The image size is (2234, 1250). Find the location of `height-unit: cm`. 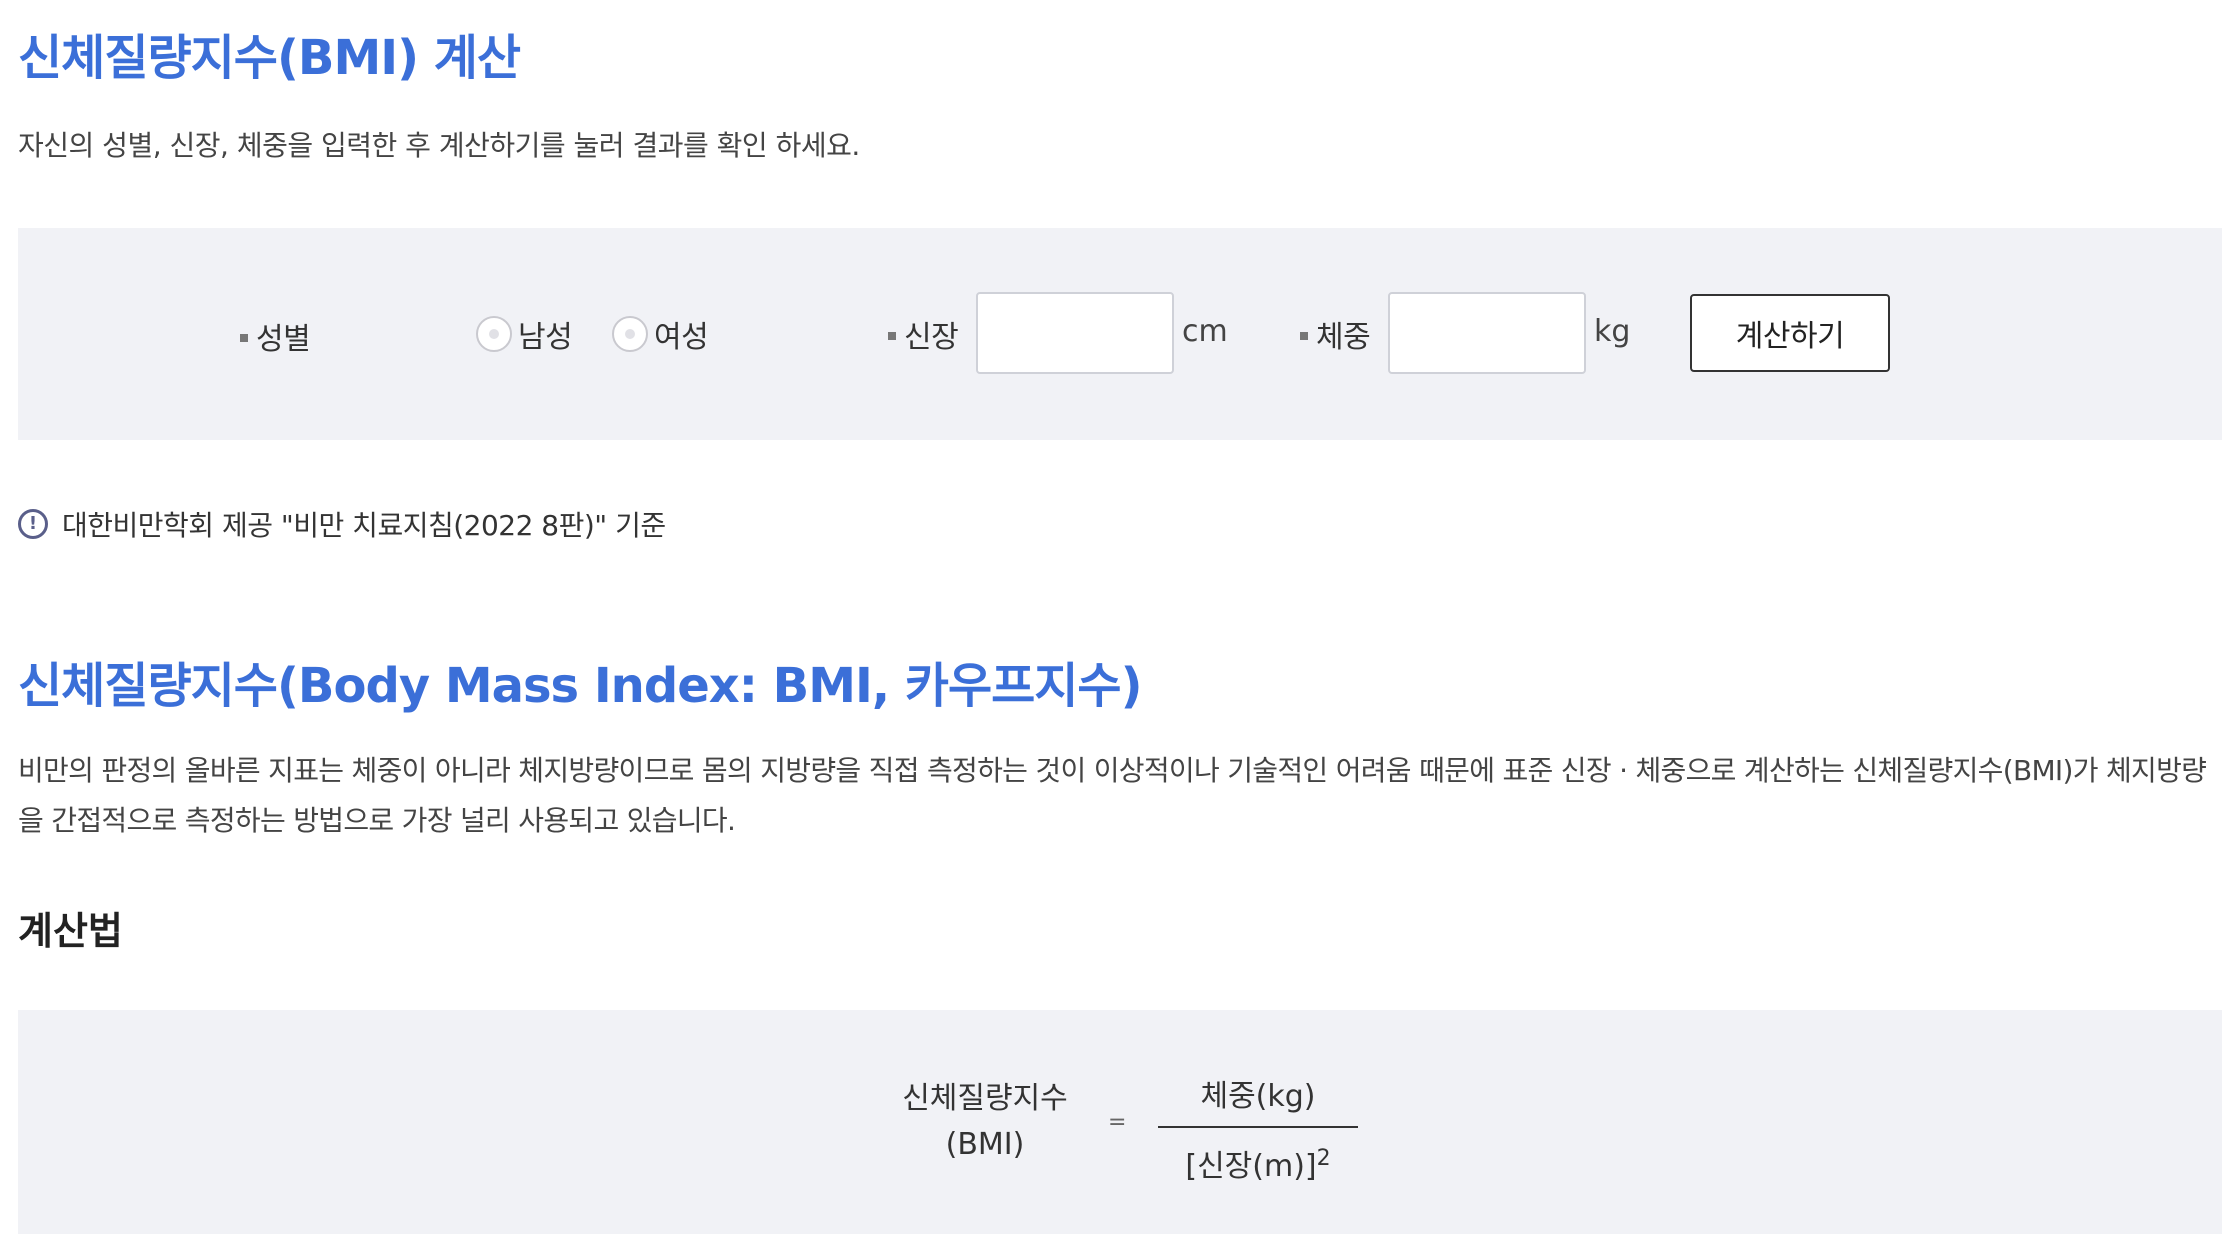

height-unit: cm is located at coordinates (1205, 331).